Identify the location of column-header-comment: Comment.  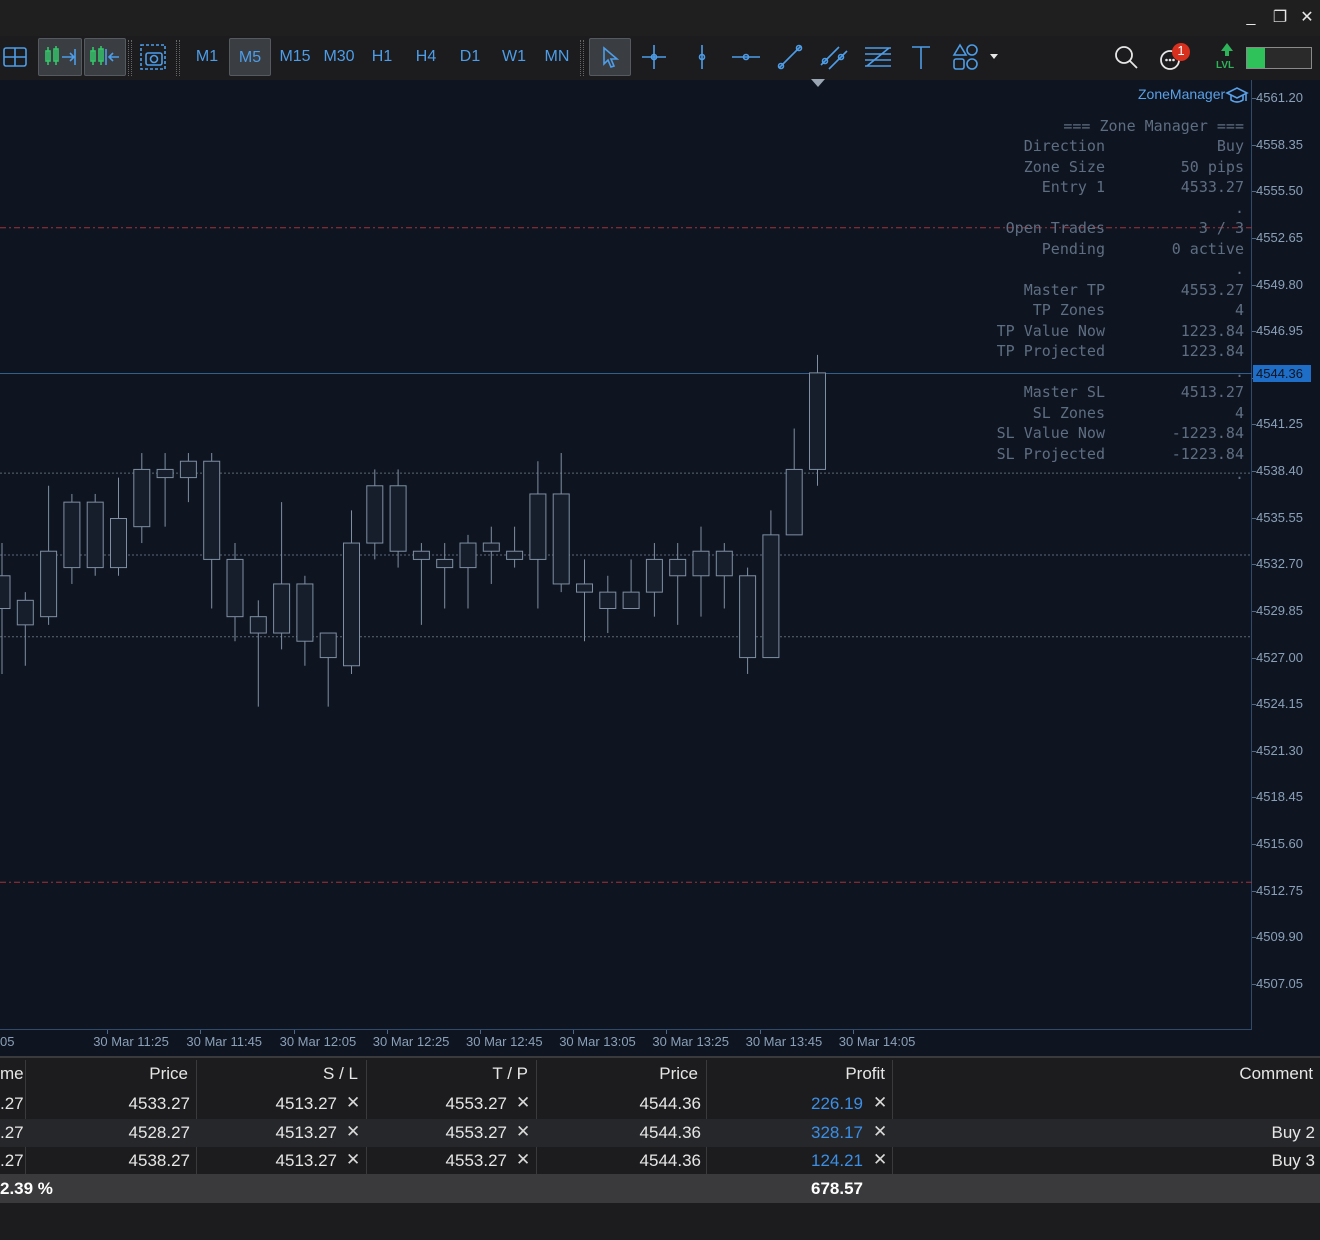
(1106, 1074).